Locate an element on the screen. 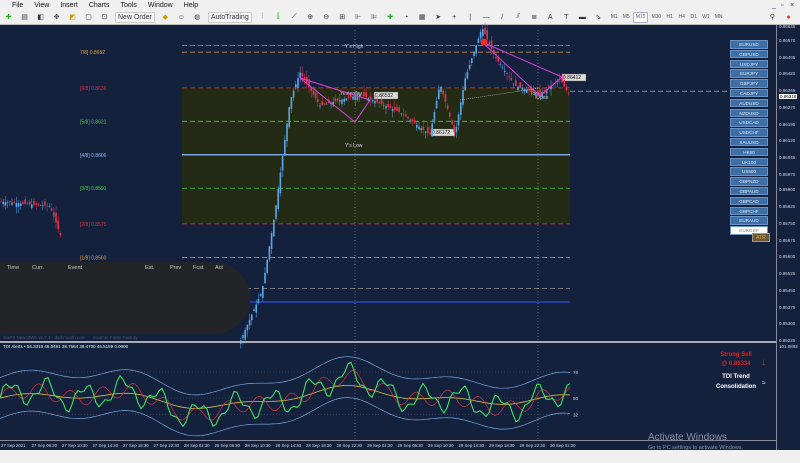 This screenshot has width=800, height=463. symbol-button-gbpaud: GBPAUD is located at coordinates (749, 191).